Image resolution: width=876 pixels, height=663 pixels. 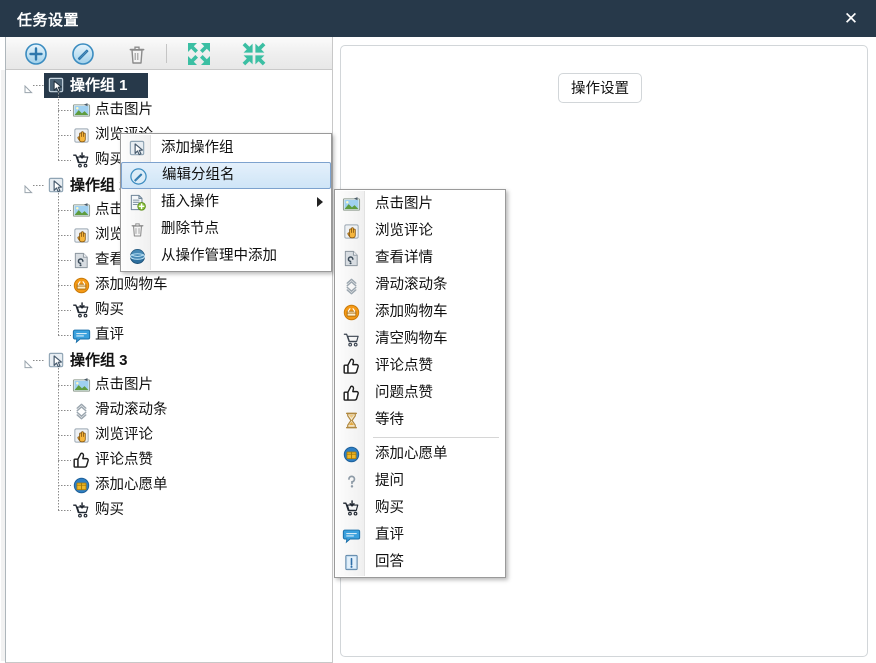 I want to click on submenu-item: 直评, so click(x=420, y=535).